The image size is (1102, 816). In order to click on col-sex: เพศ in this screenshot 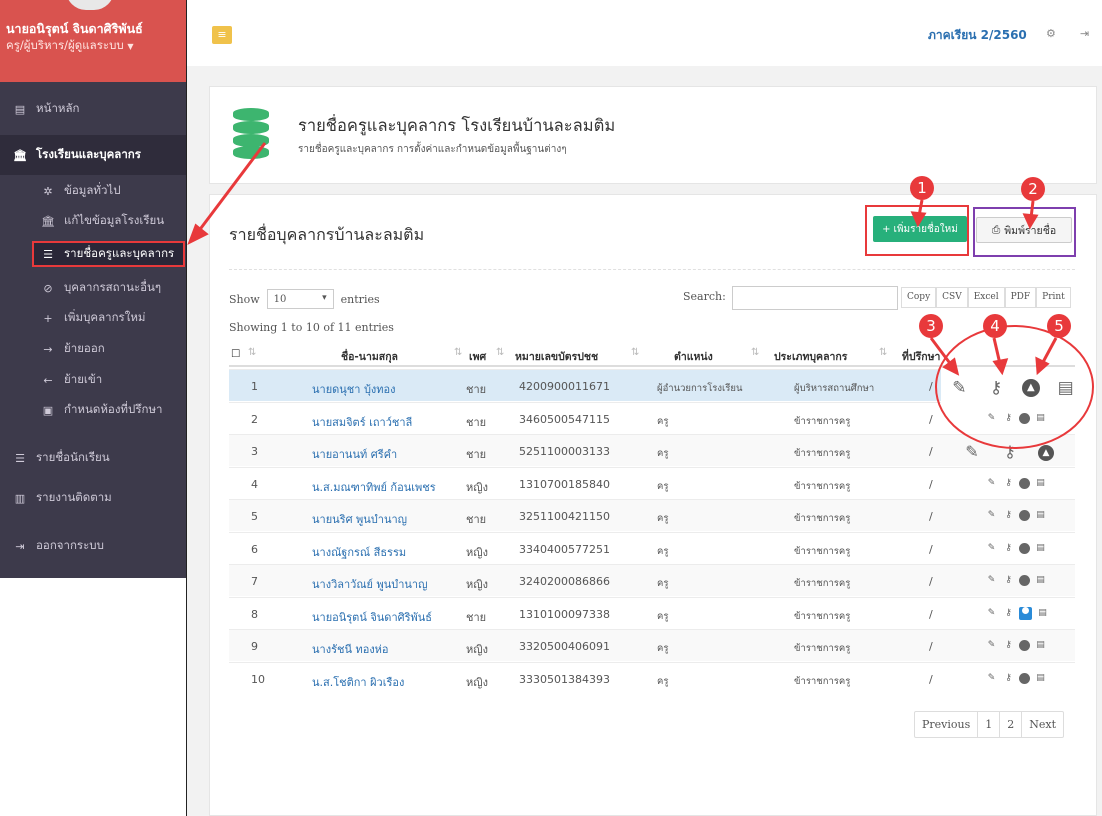, I will do `click(477, 356)`.